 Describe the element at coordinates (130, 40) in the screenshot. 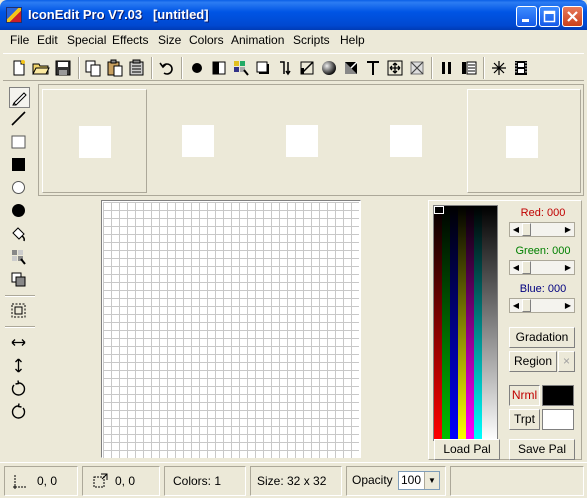

I see `menu-effects: Effects` at that location.